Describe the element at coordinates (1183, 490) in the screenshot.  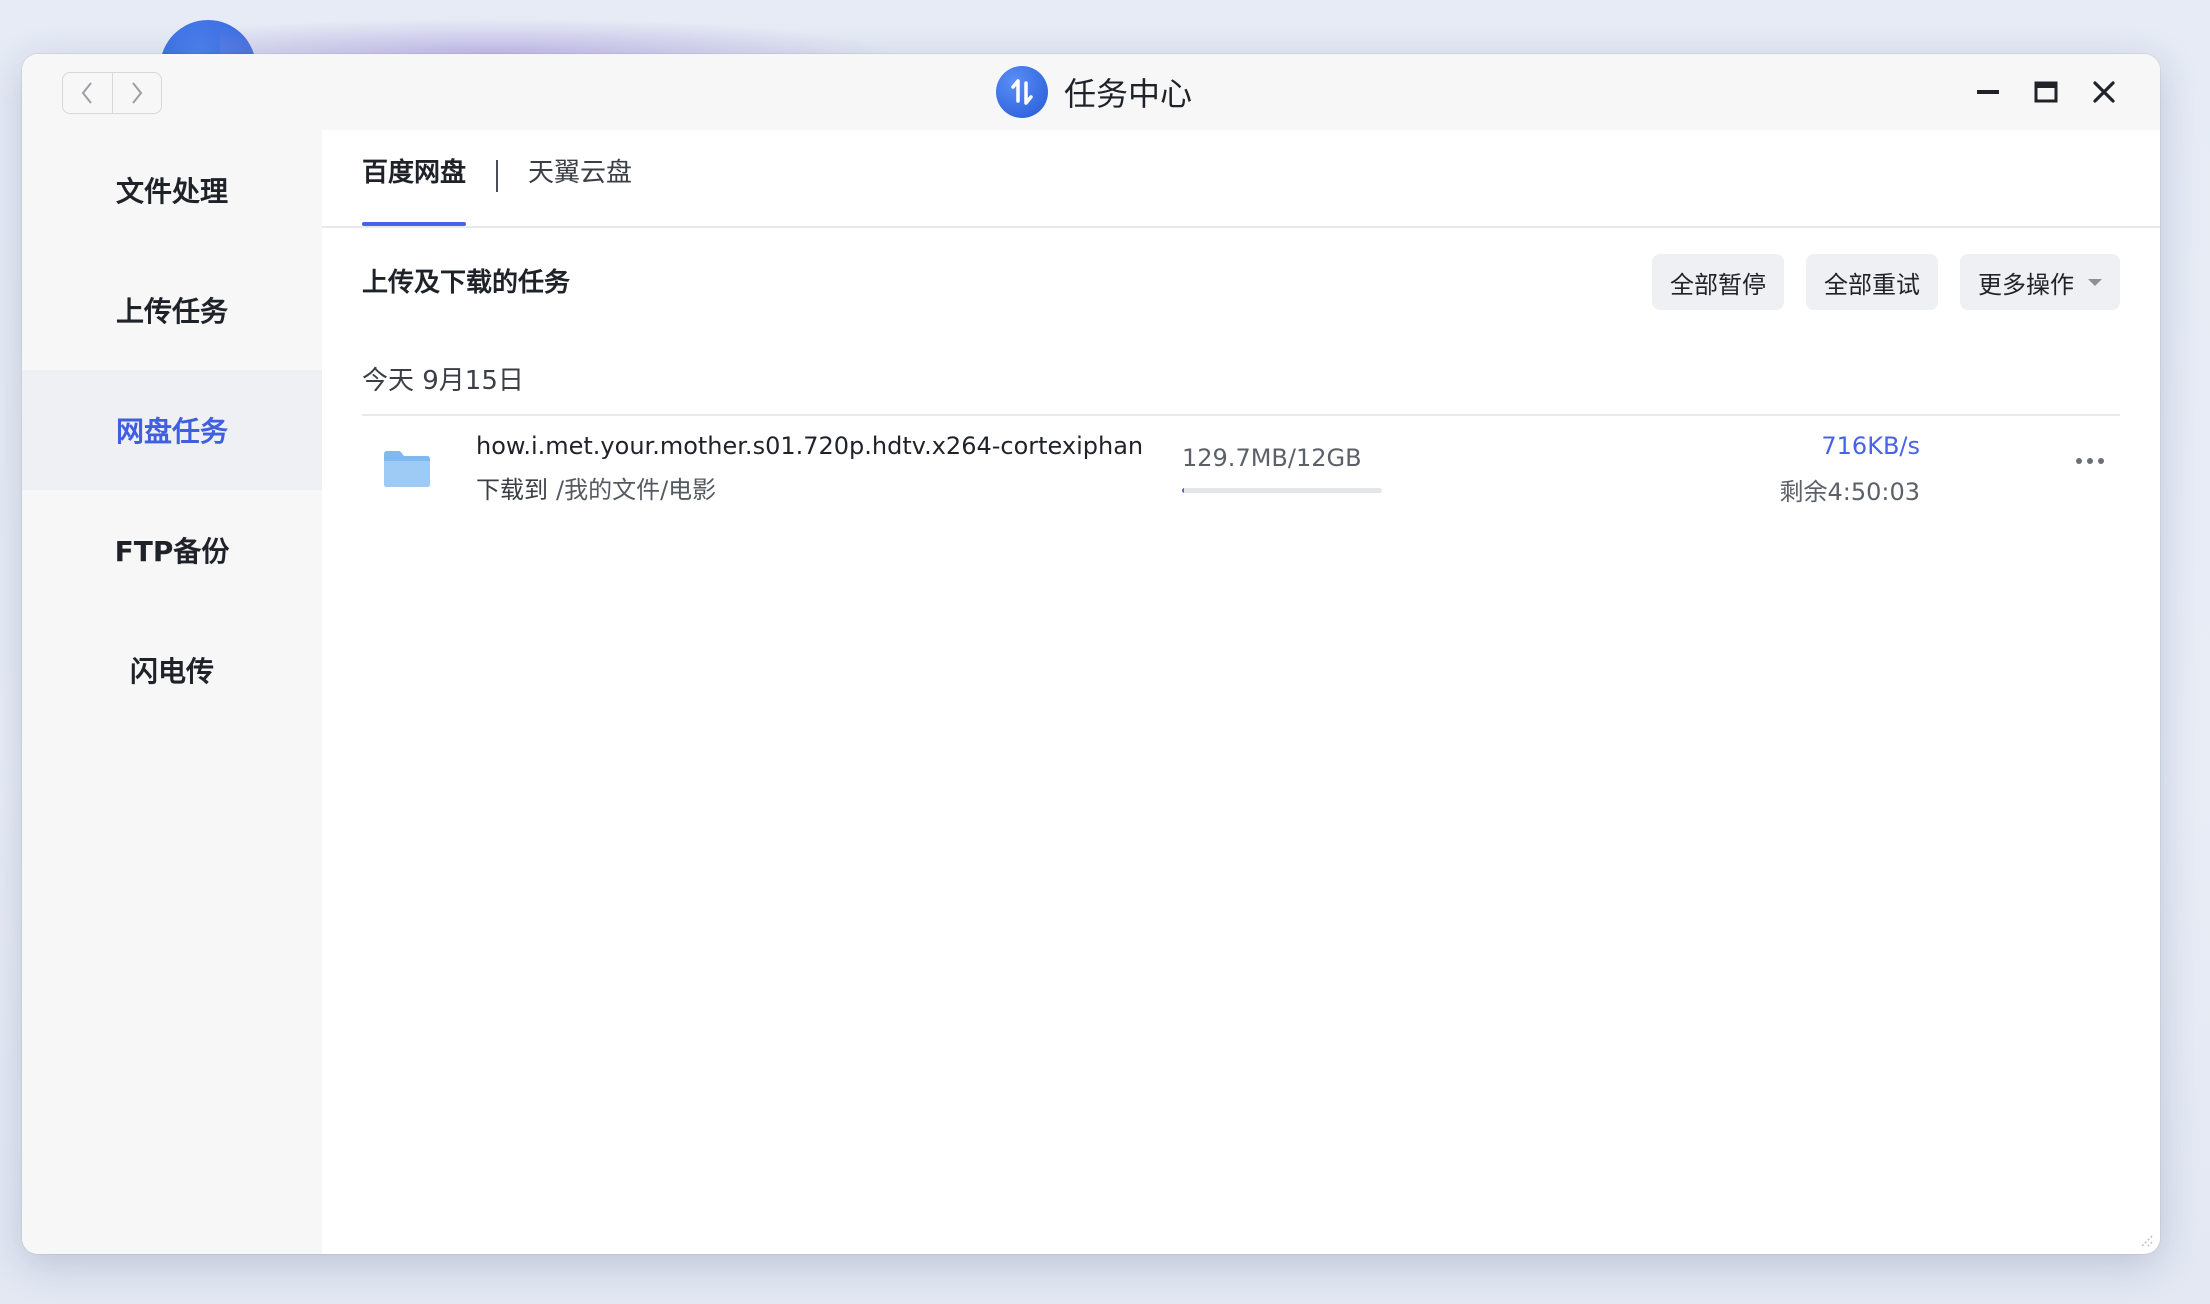
I see `task-progress-fill` at that location.